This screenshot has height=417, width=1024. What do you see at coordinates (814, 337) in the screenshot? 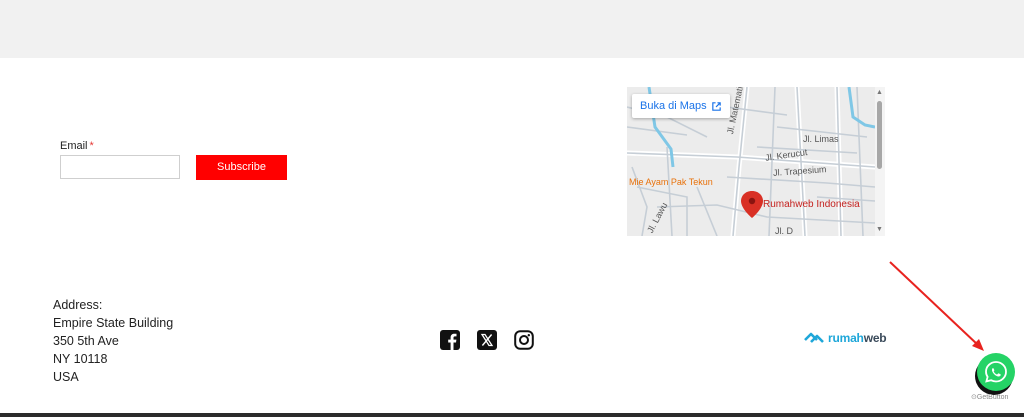
I see `rumahweb-logo-icon` at bounding box center [814, 337].